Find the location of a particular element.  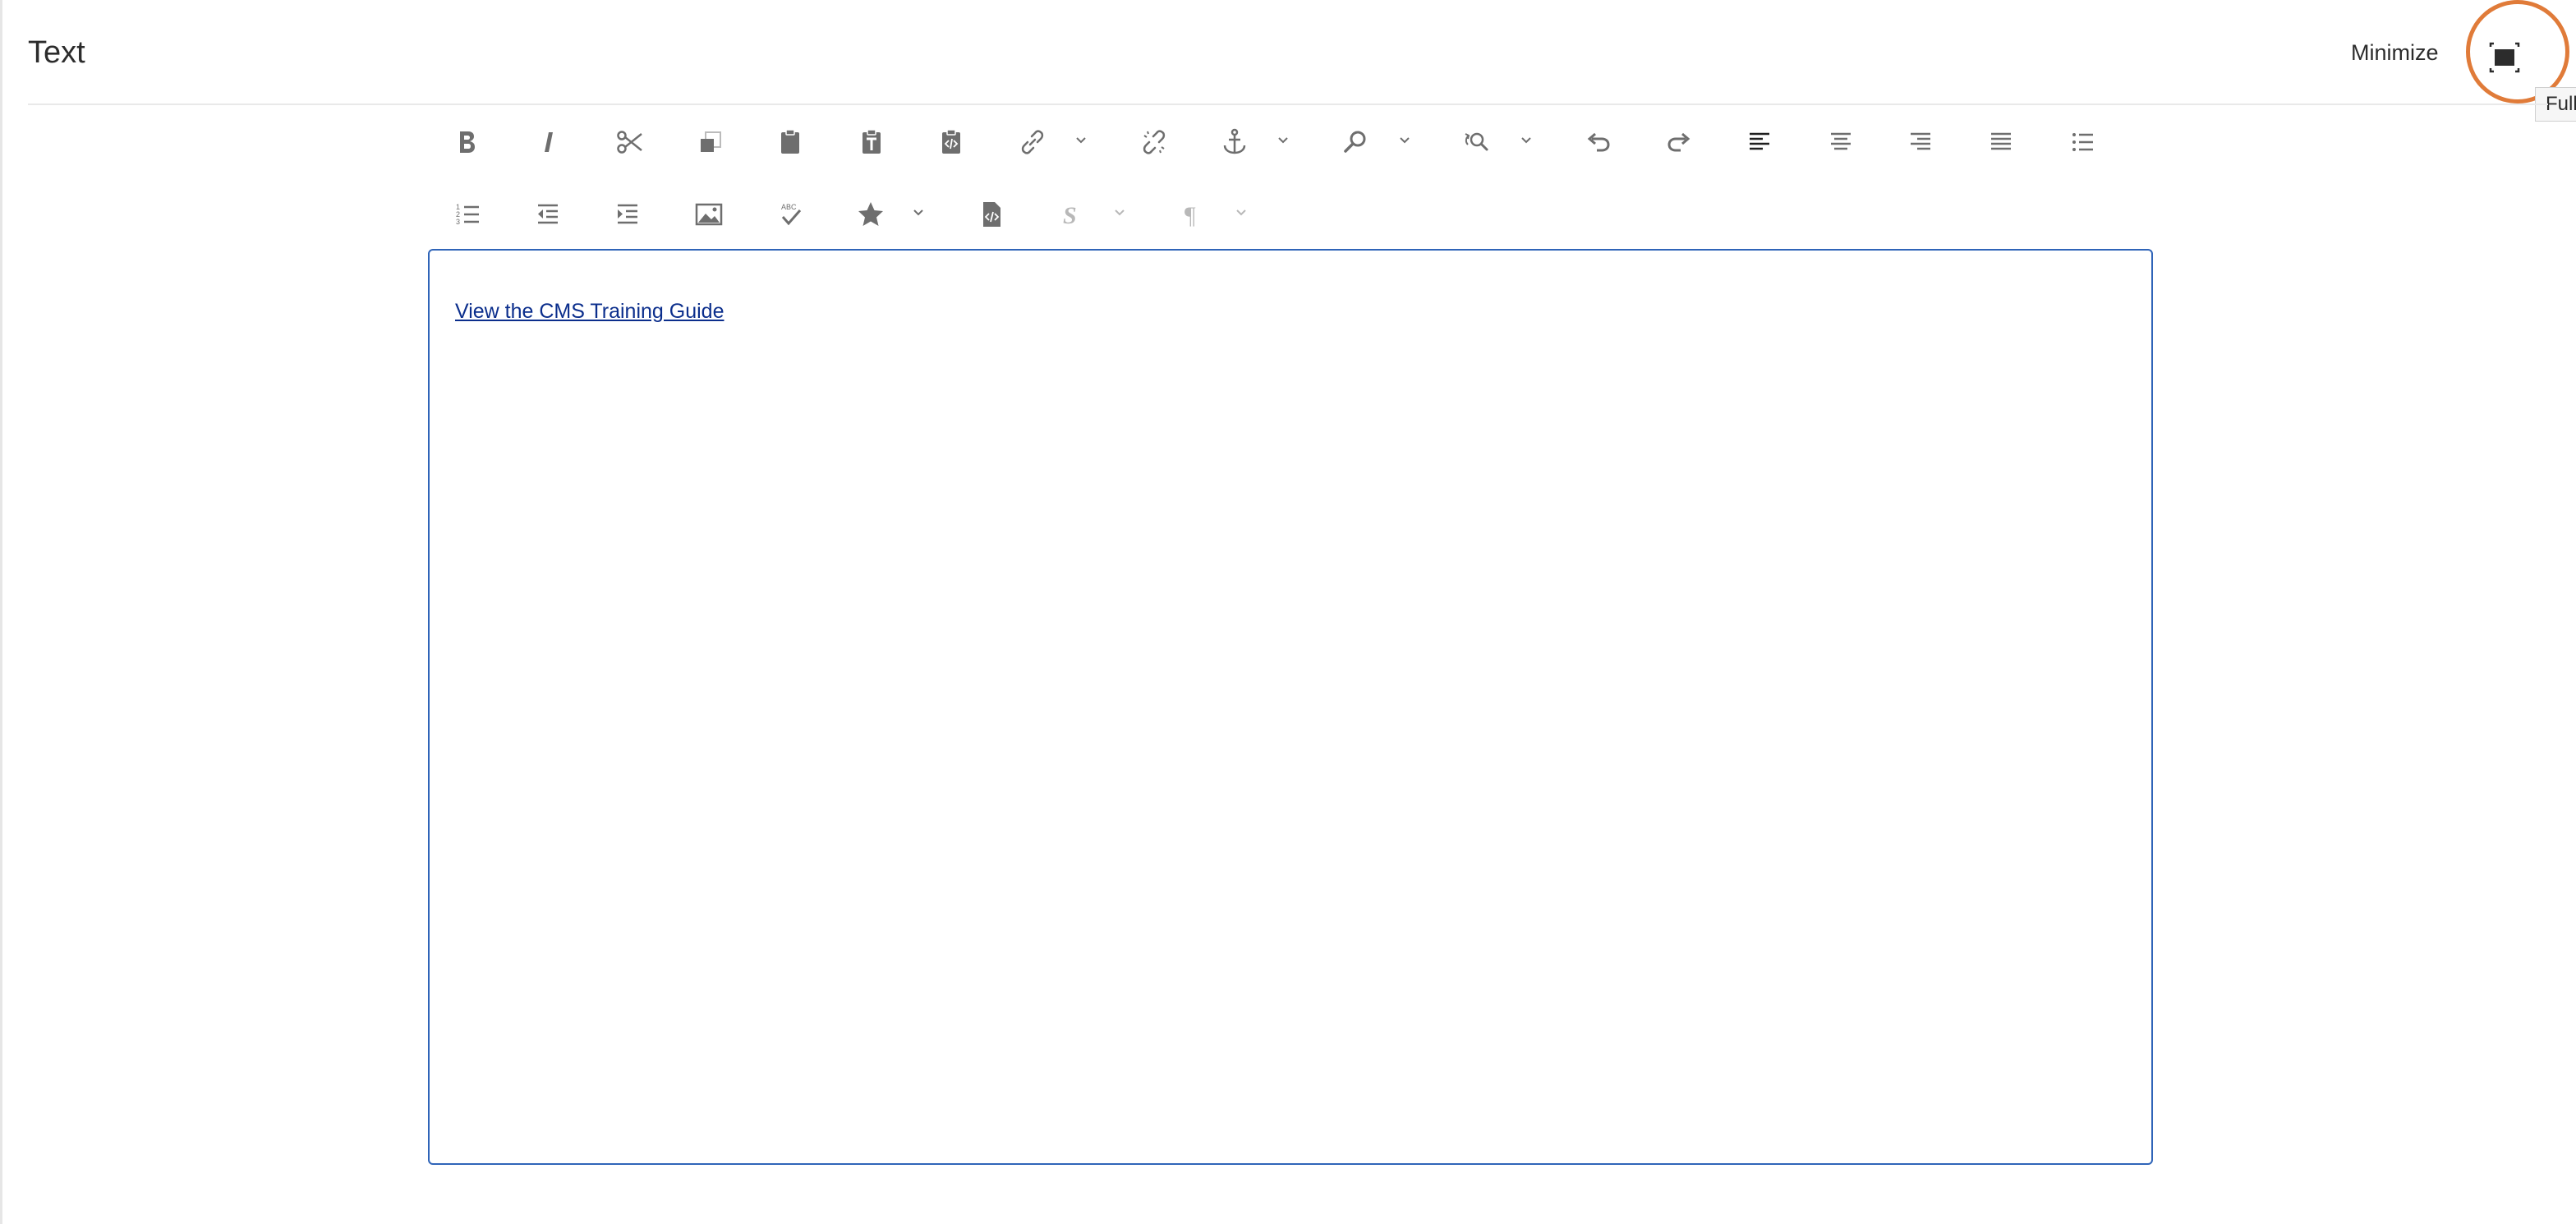

clipboard-text-icon is located at coordinates (871, 141).